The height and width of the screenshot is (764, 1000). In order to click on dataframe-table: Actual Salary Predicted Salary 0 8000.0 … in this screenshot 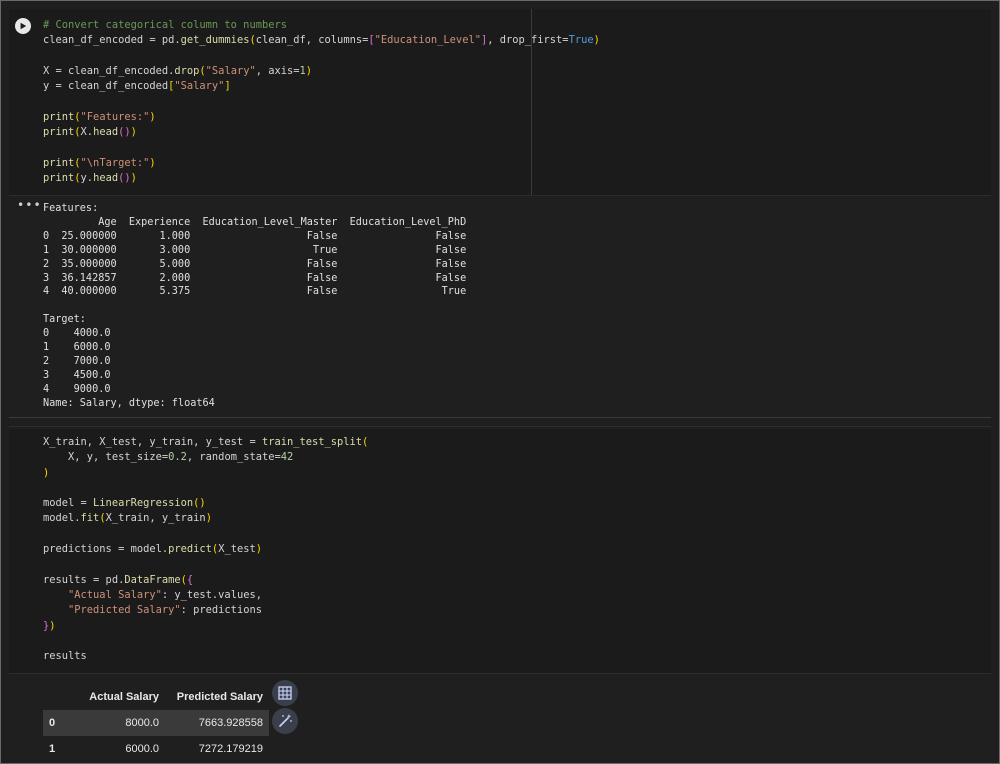, I will do `click(156, 723)`.